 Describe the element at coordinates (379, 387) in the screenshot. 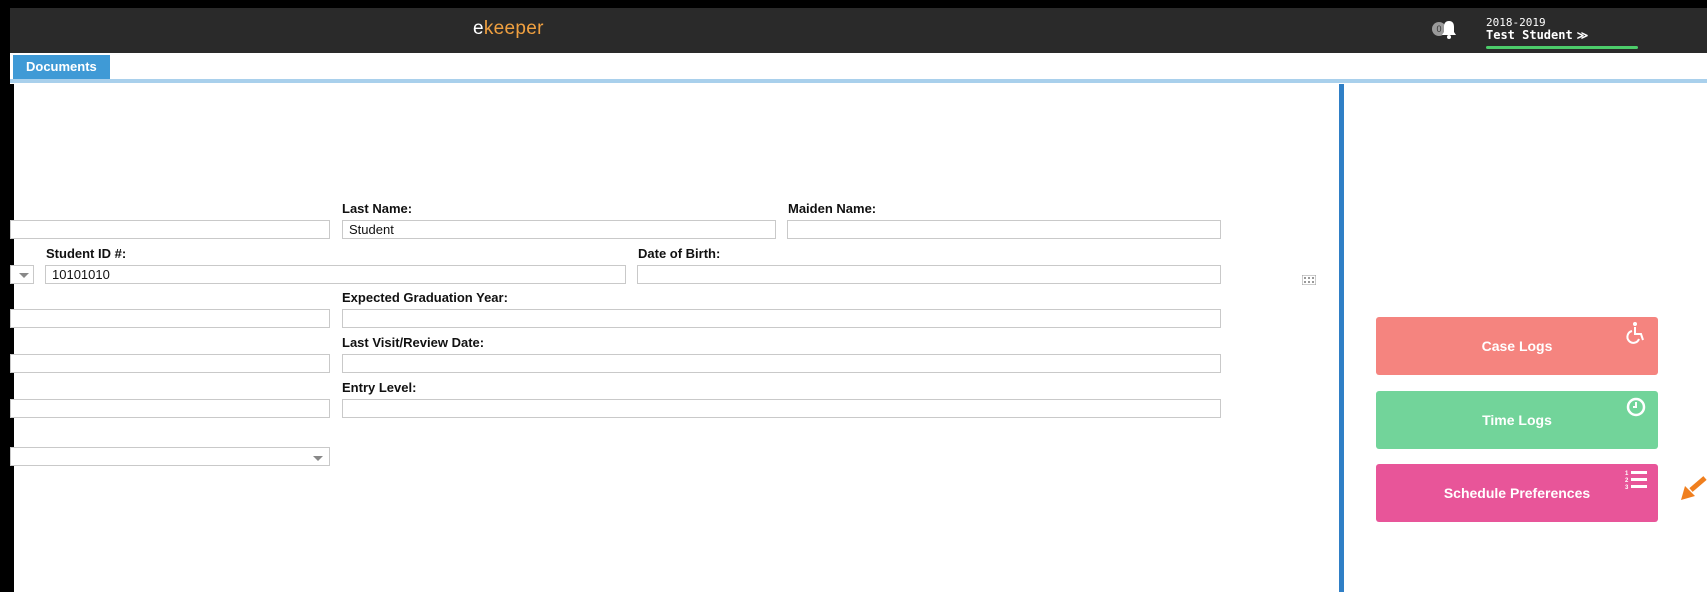

I see `entry-level-label: Entry Level:` at that location.